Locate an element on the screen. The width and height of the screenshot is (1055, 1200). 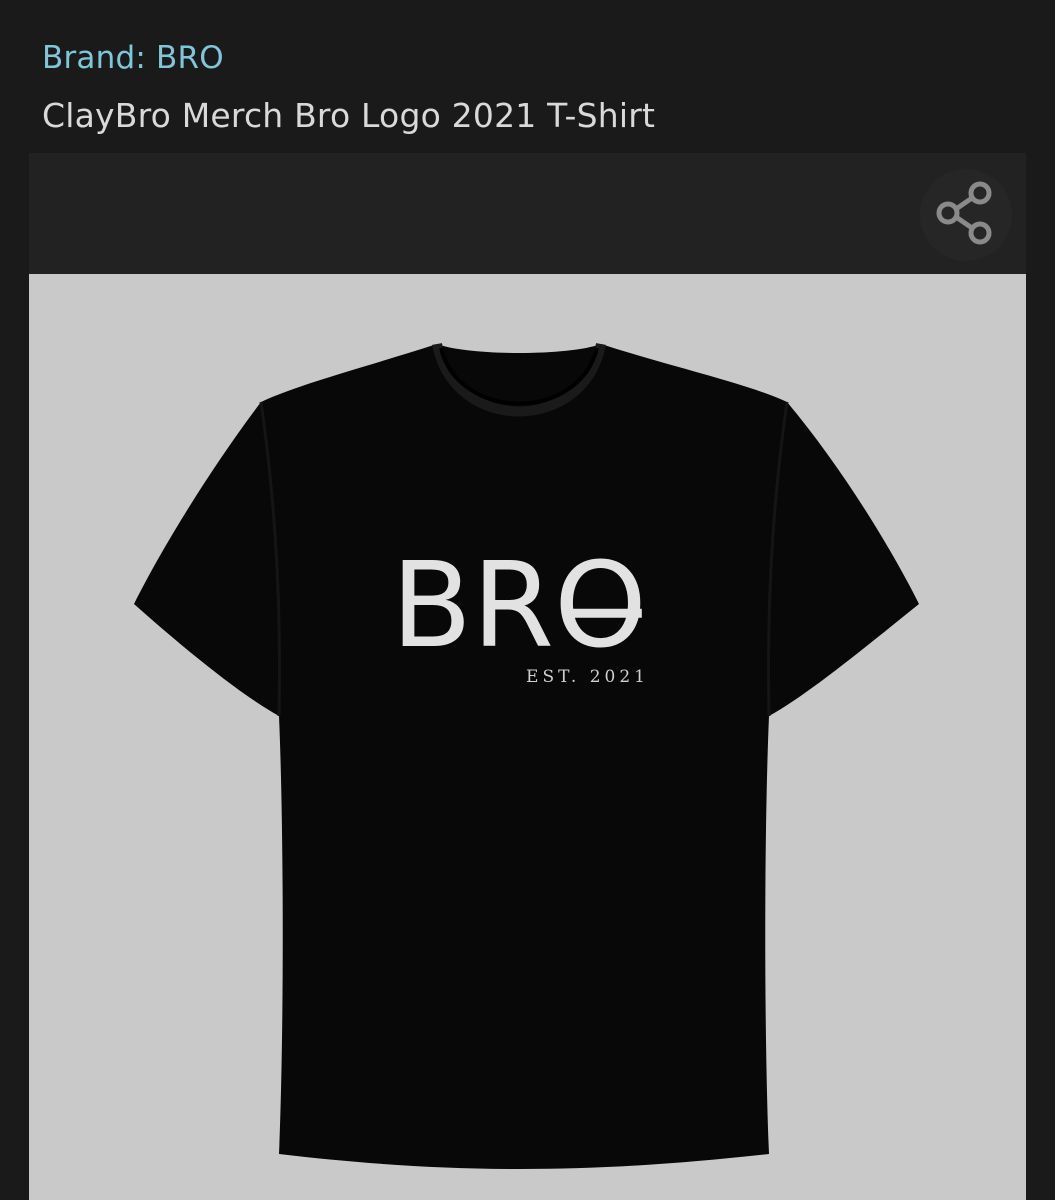
brand-link: Brand: BRO is located at coordinates (133, 58).